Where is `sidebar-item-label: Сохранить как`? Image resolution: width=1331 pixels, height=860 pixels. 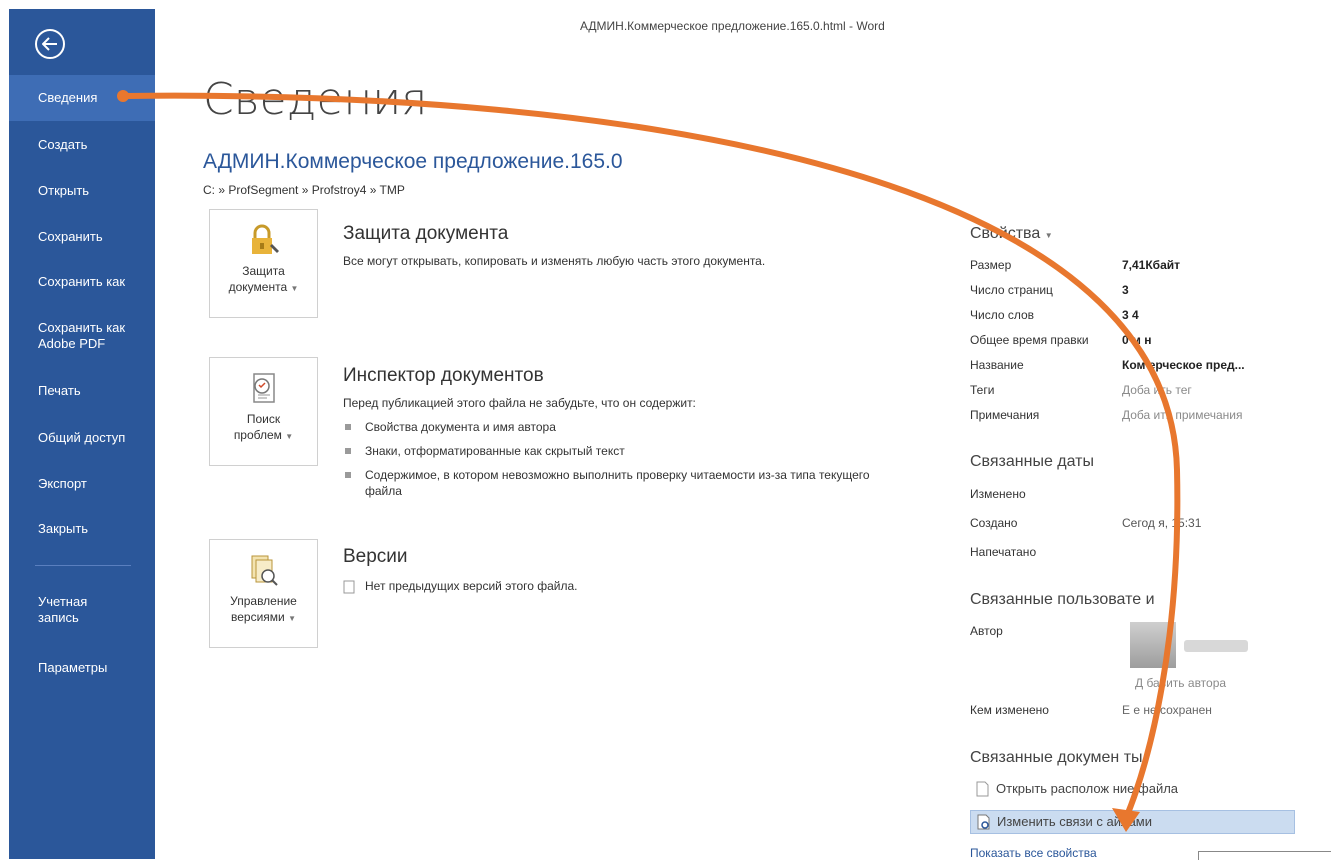
sidebar-item-label: Сохранить как is located at coordinates (82, 281).